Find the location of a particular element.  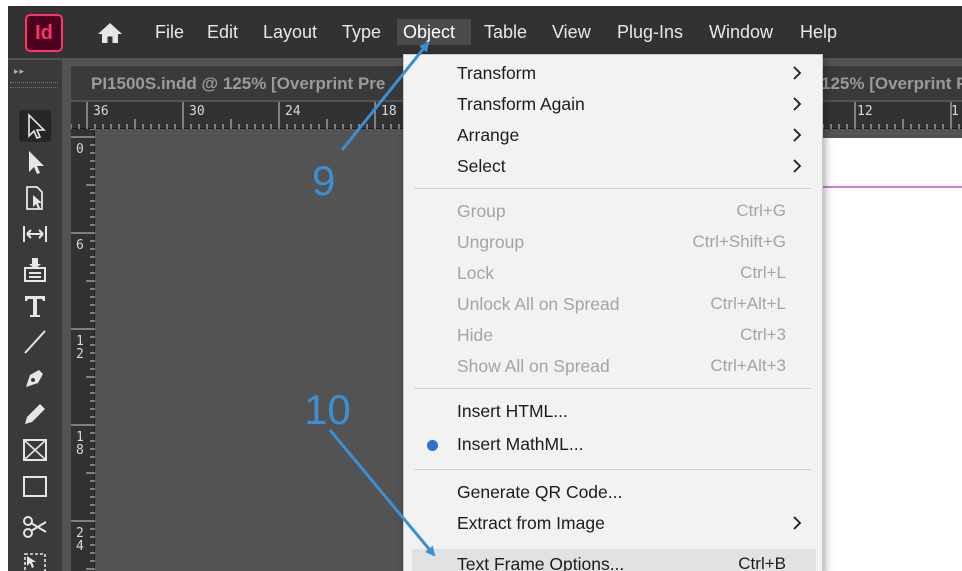

gap-tool-icon is located at coordinates (35, 234).